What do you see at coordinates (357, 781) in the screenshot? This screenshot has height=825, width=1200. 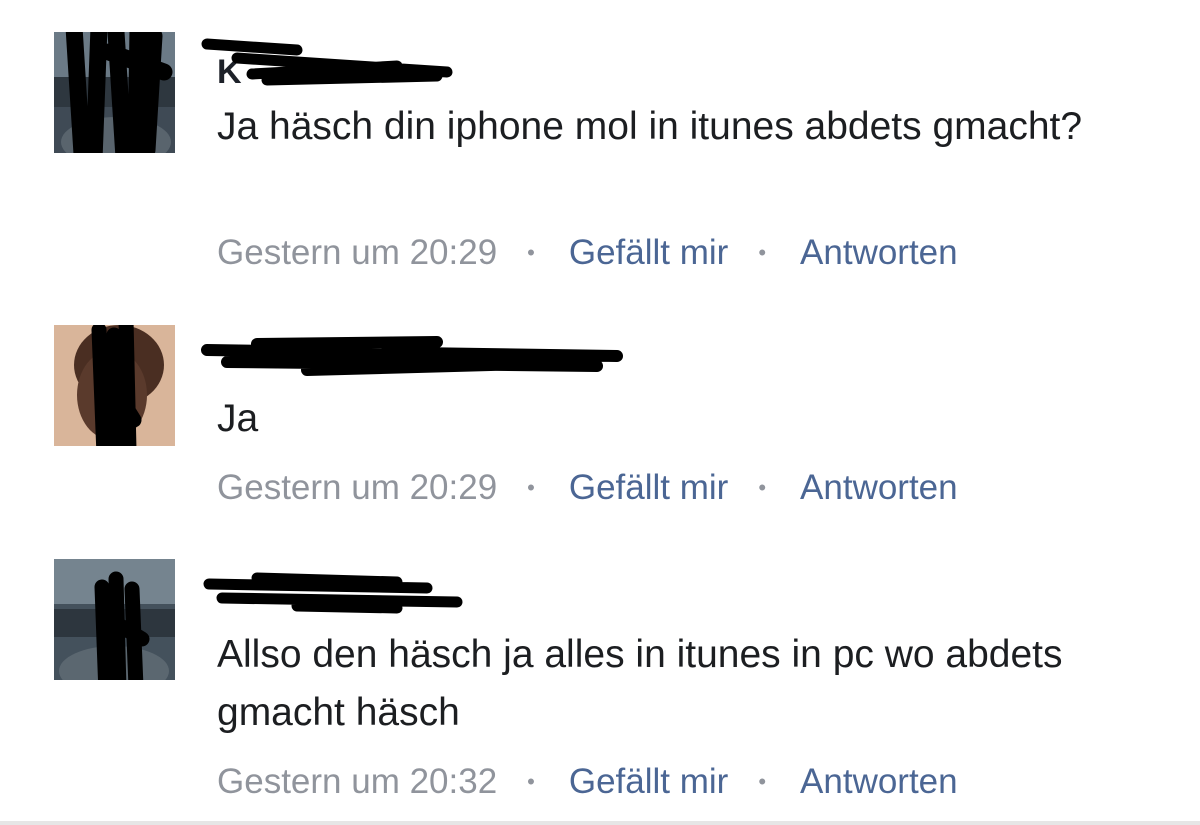 I see `timestamp: Gestern um 20:32` at bounding box center [357, 781].